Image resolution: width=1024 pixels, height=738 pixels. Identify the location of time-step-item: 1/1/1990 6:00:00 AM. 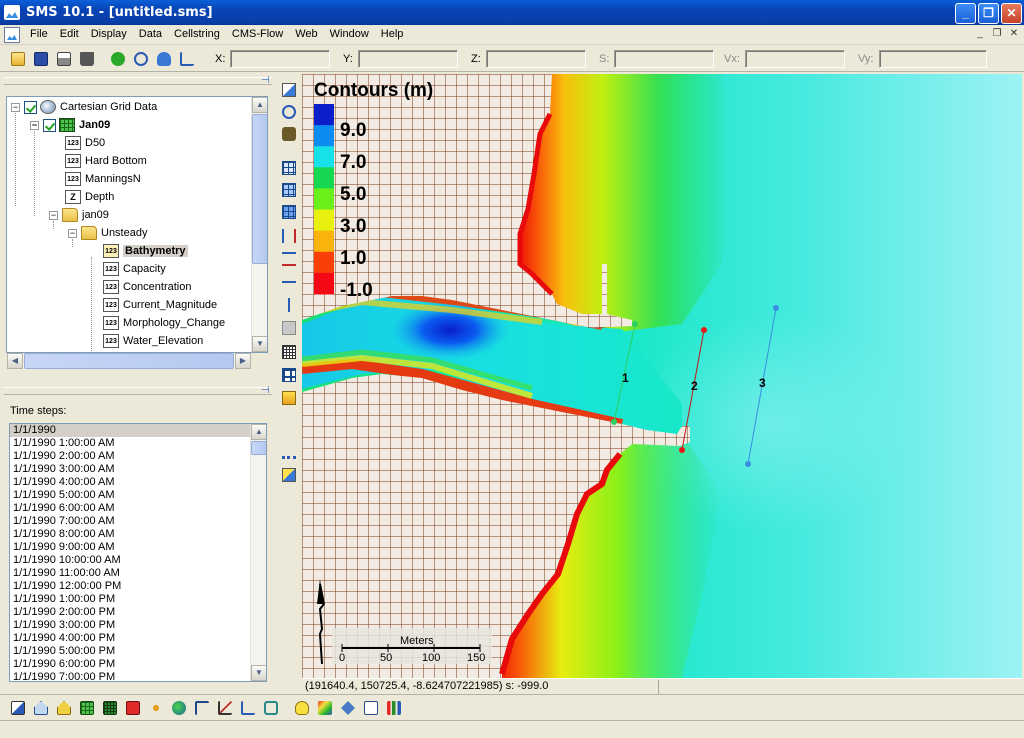
(138, 508).